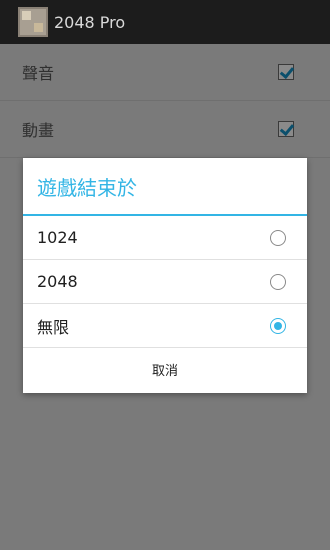 The image size is (330, 550). Describe the element at coordinates (38, 130) in the screenshot. I see `setting-label: 動畫` at that location.